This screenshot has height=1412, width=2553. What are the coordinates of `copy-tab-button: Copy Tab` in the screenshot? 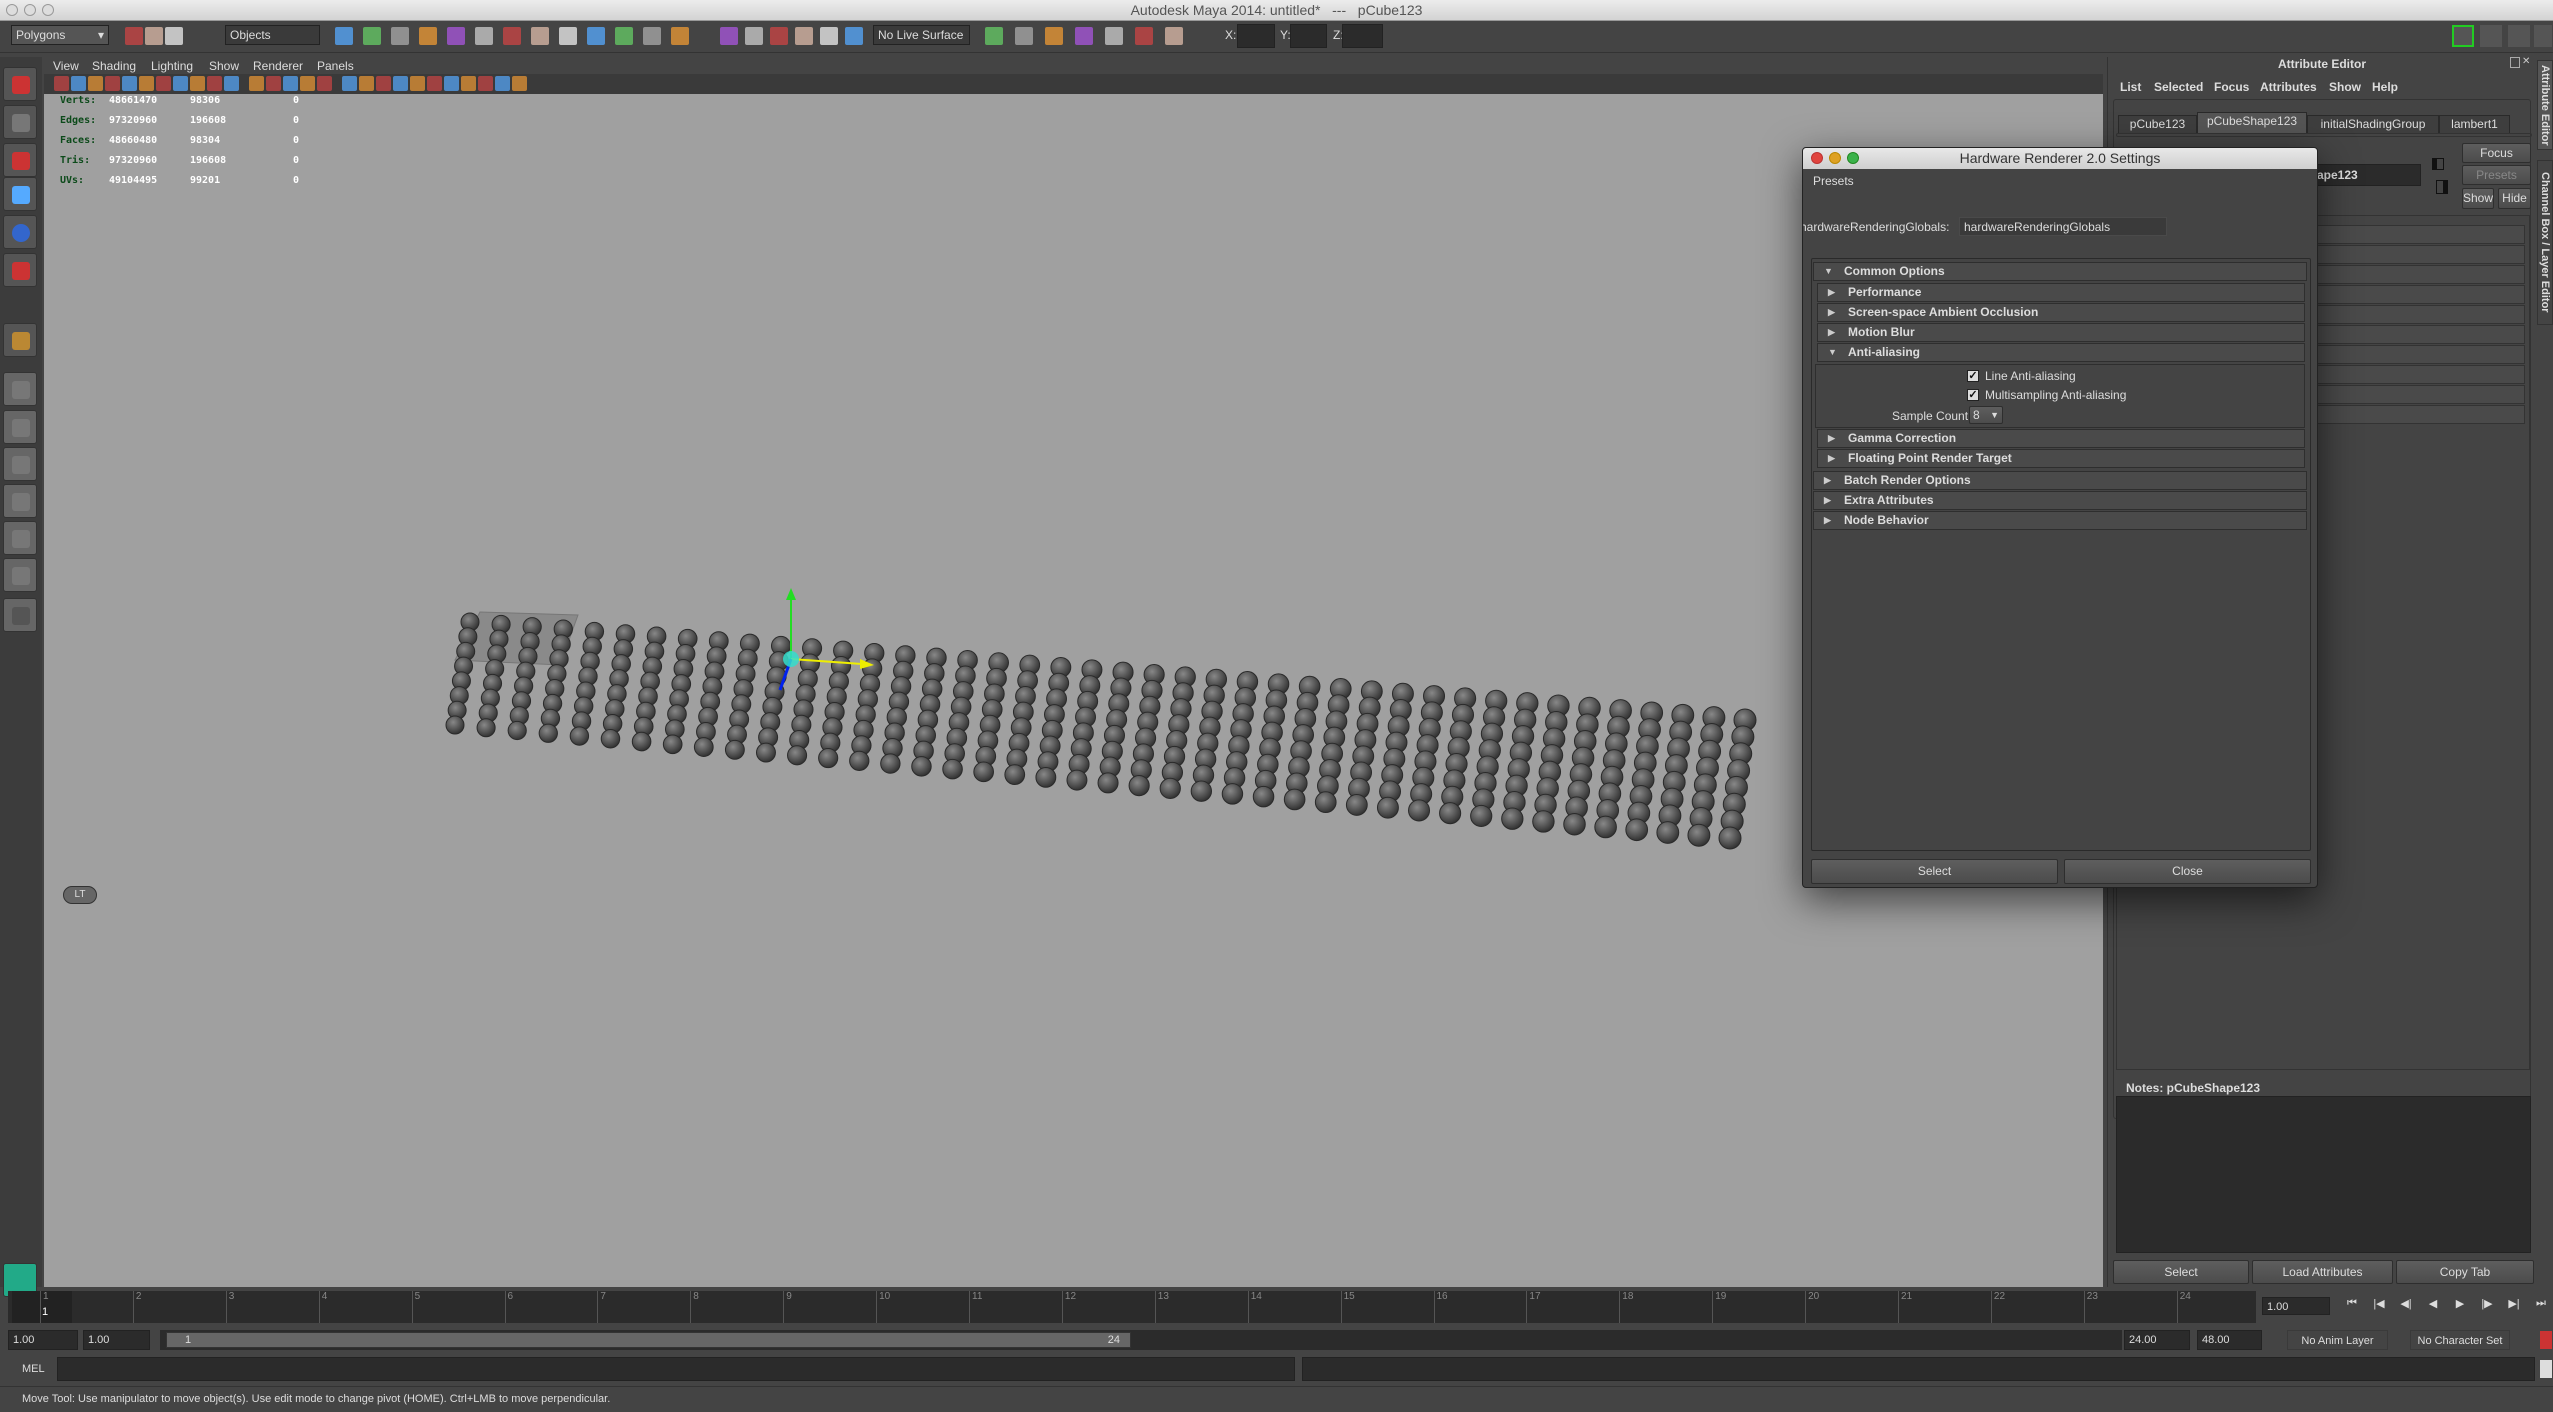 It's located at (2465, 1272).